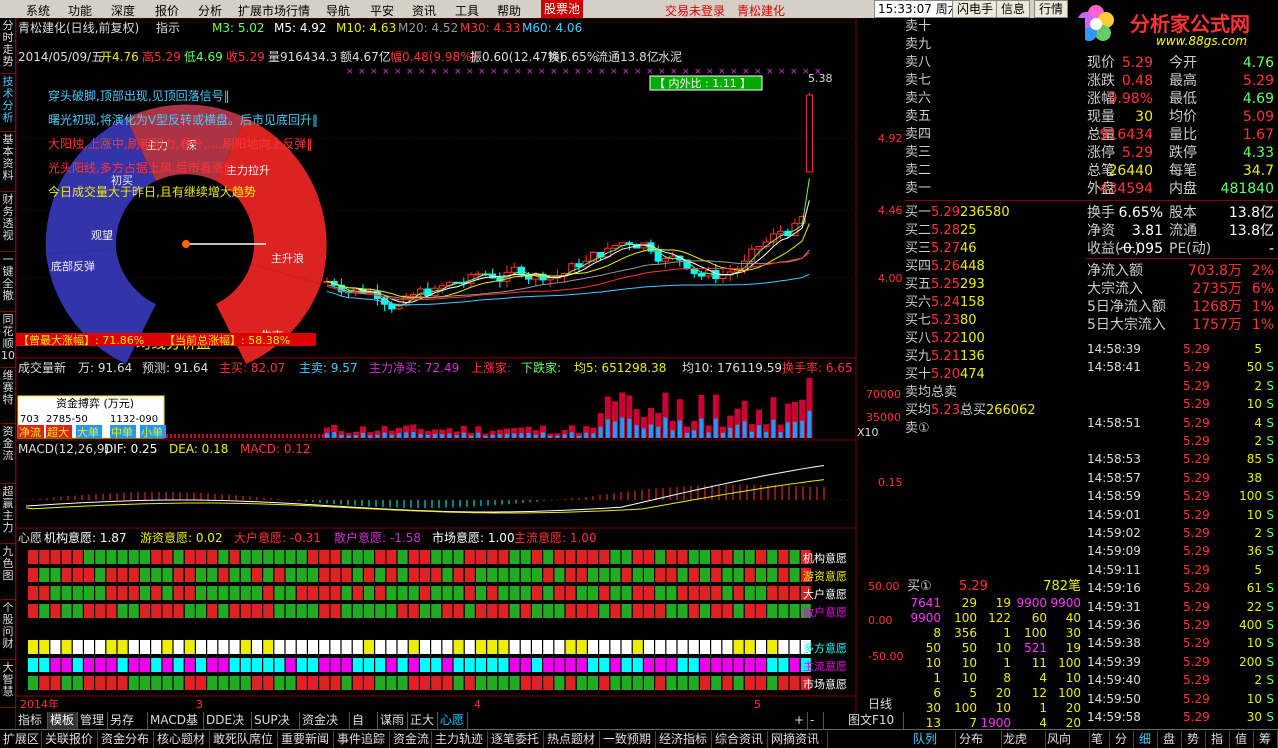 Image resolution: width=1278 pixels, height=748 pixels. I want to click on trade-login-notice: 交易未登录, so click(695, 10).